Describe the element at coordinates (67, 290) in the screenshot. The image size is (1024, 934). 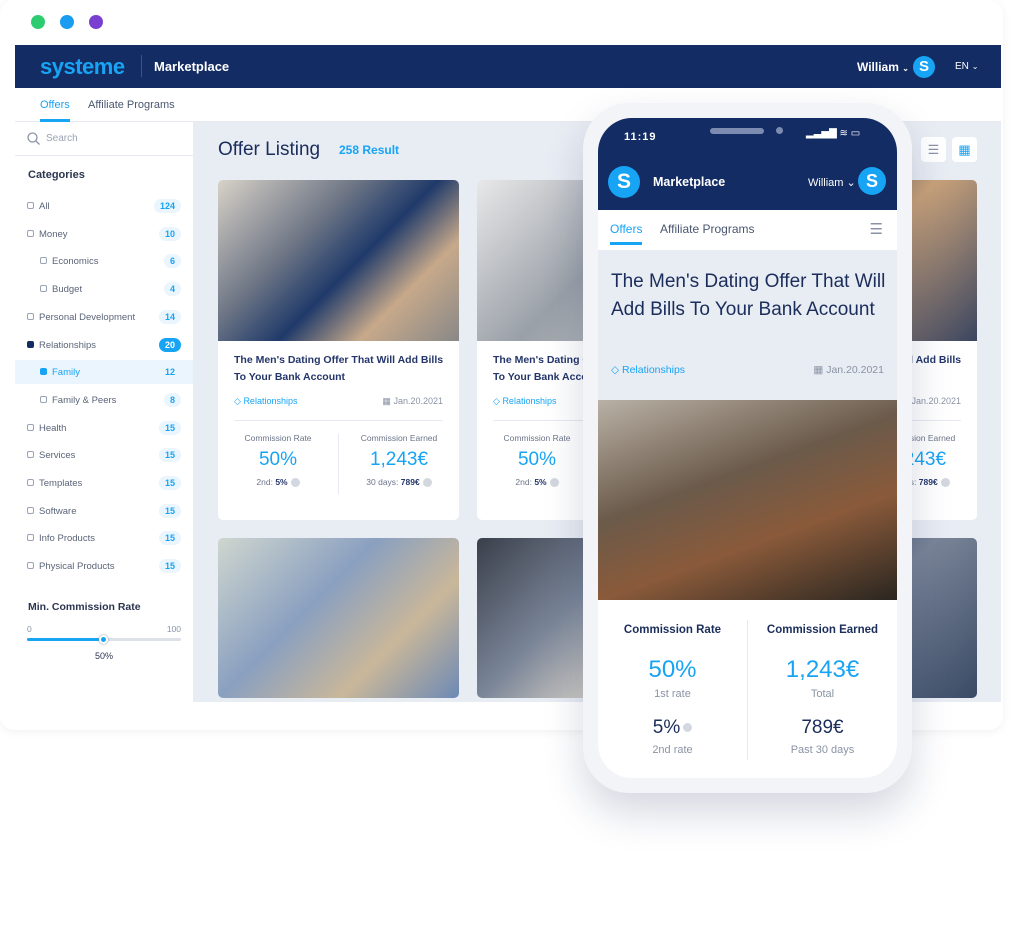
I see `category-label: Budget` at that location.